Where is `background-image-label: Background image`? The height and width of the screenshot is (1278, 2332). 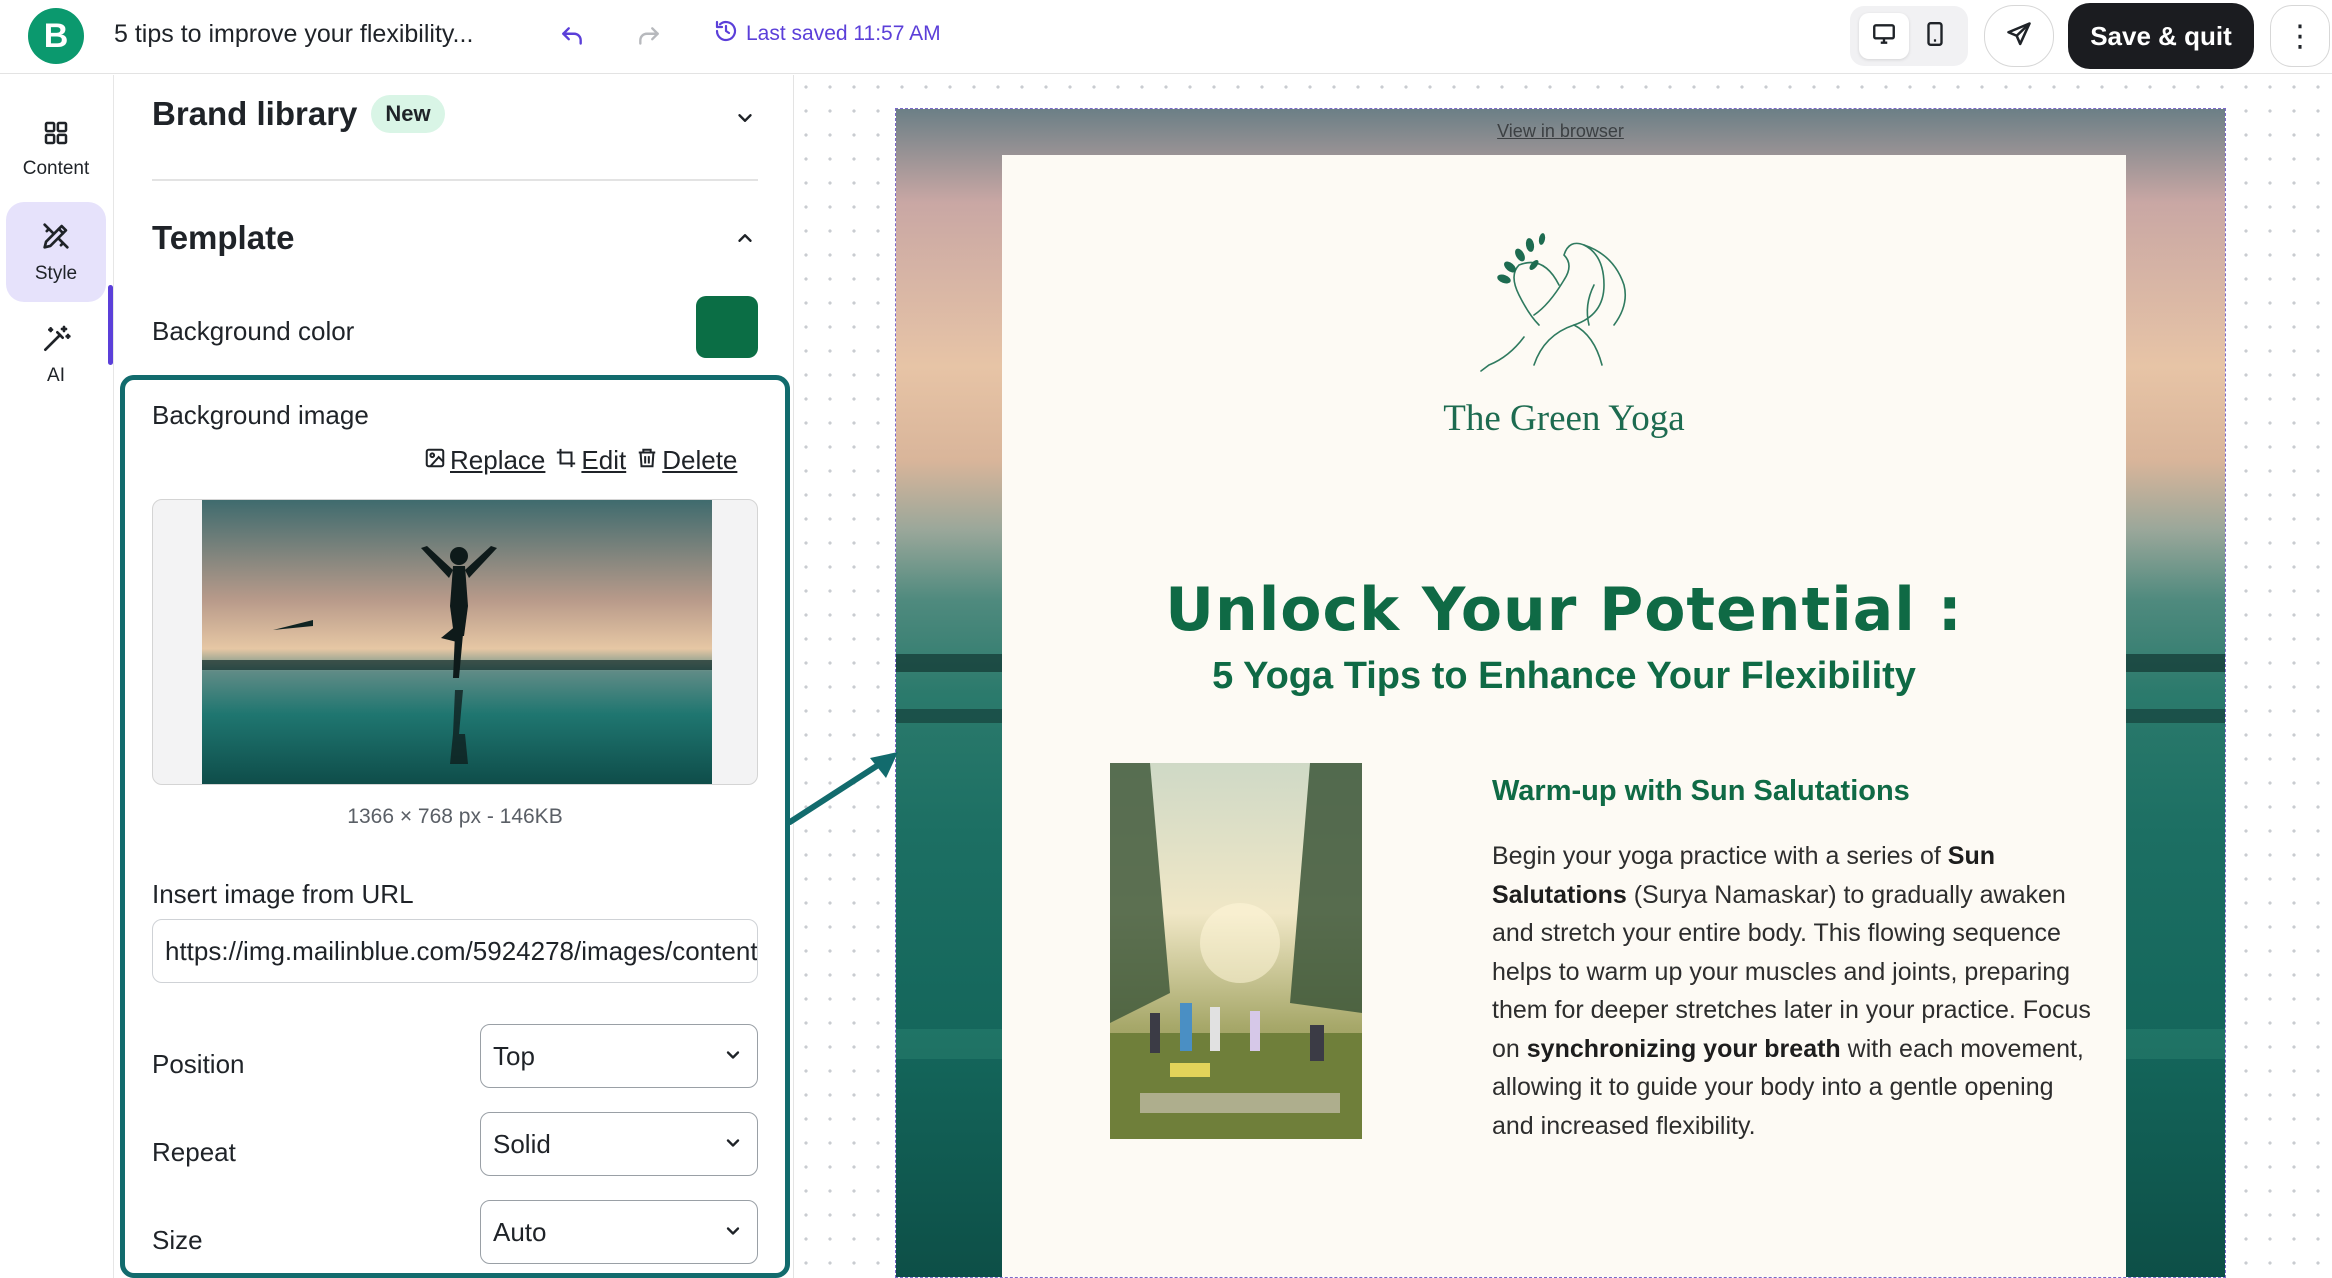
background-image-label: Background image is located at coordinates (260, 415).